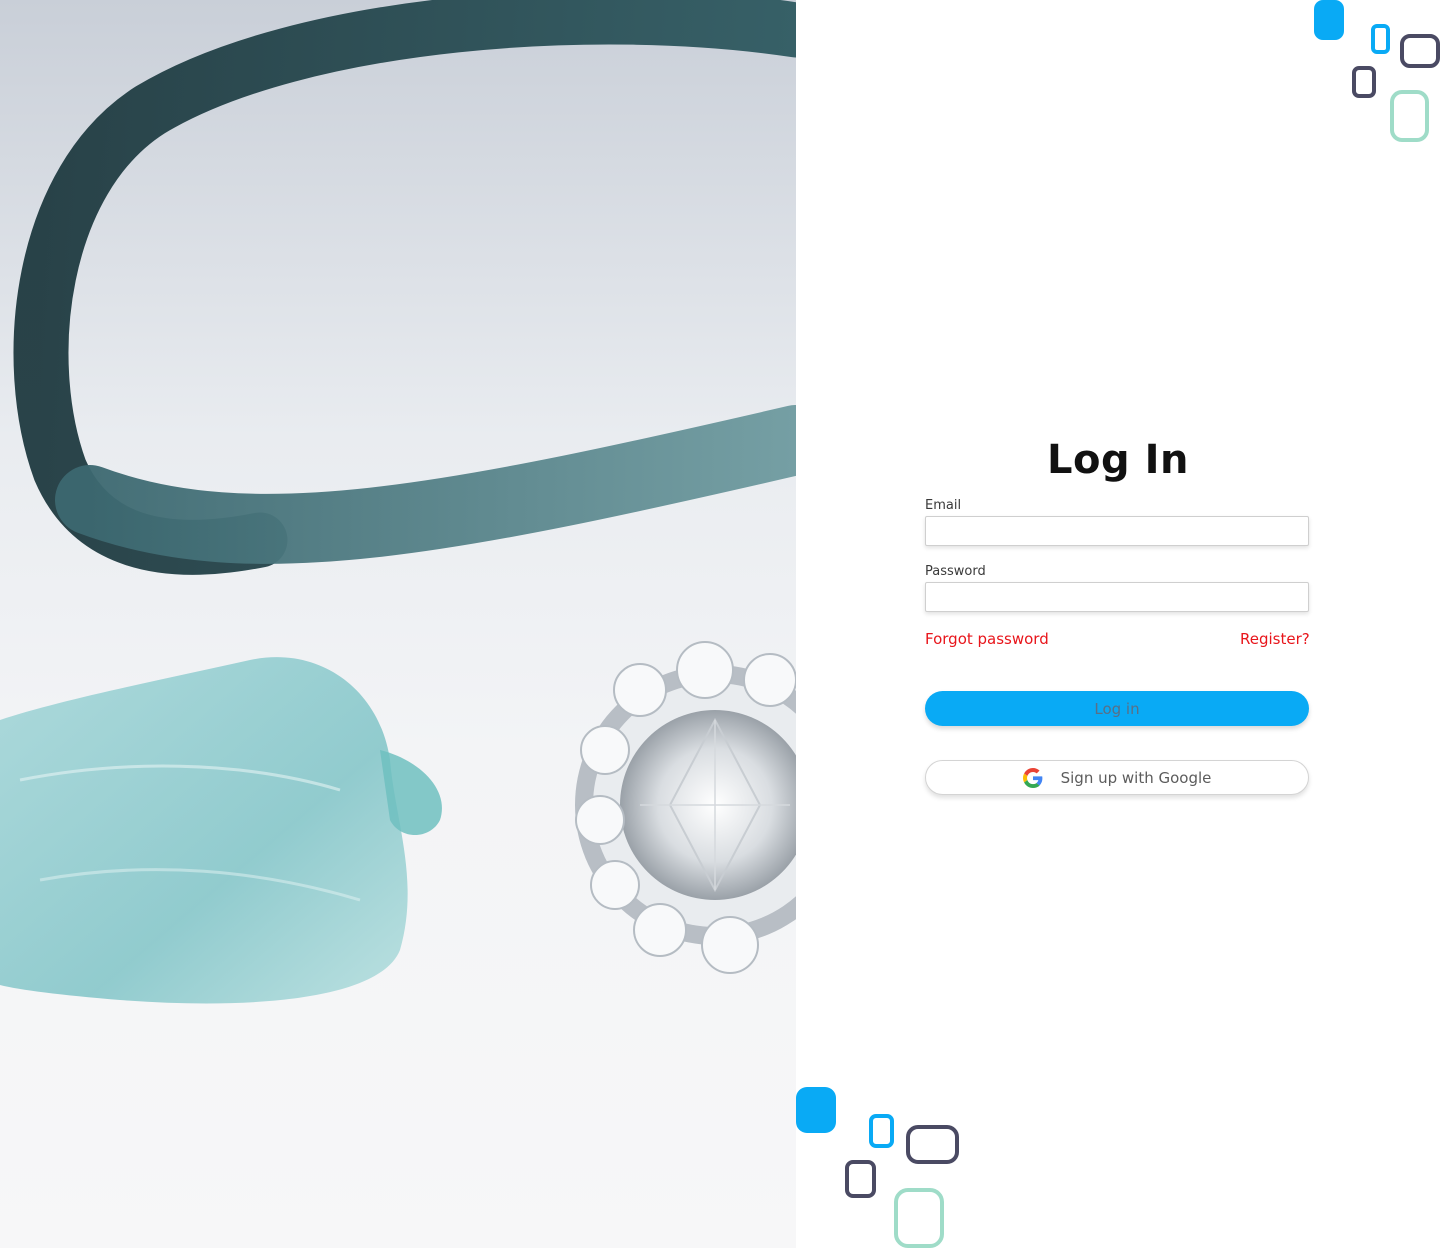  I want to click on login-button: Log in, so click(1117, 708).